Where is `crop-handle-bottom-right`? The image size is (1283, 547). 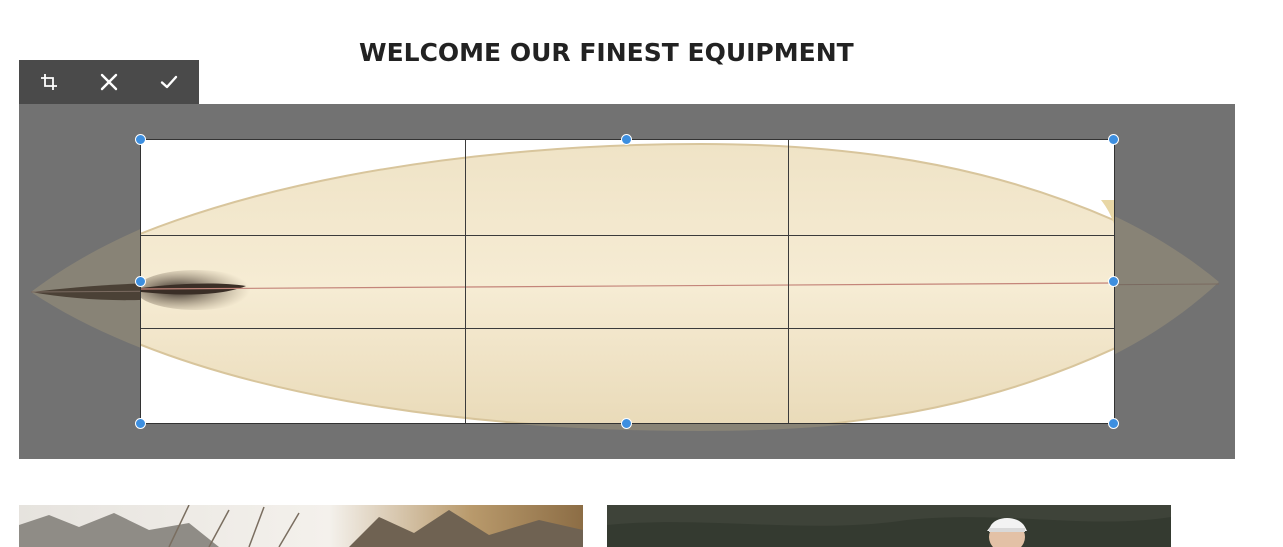 crop-handle-bottom-right is located at coordinates (1113, 423).